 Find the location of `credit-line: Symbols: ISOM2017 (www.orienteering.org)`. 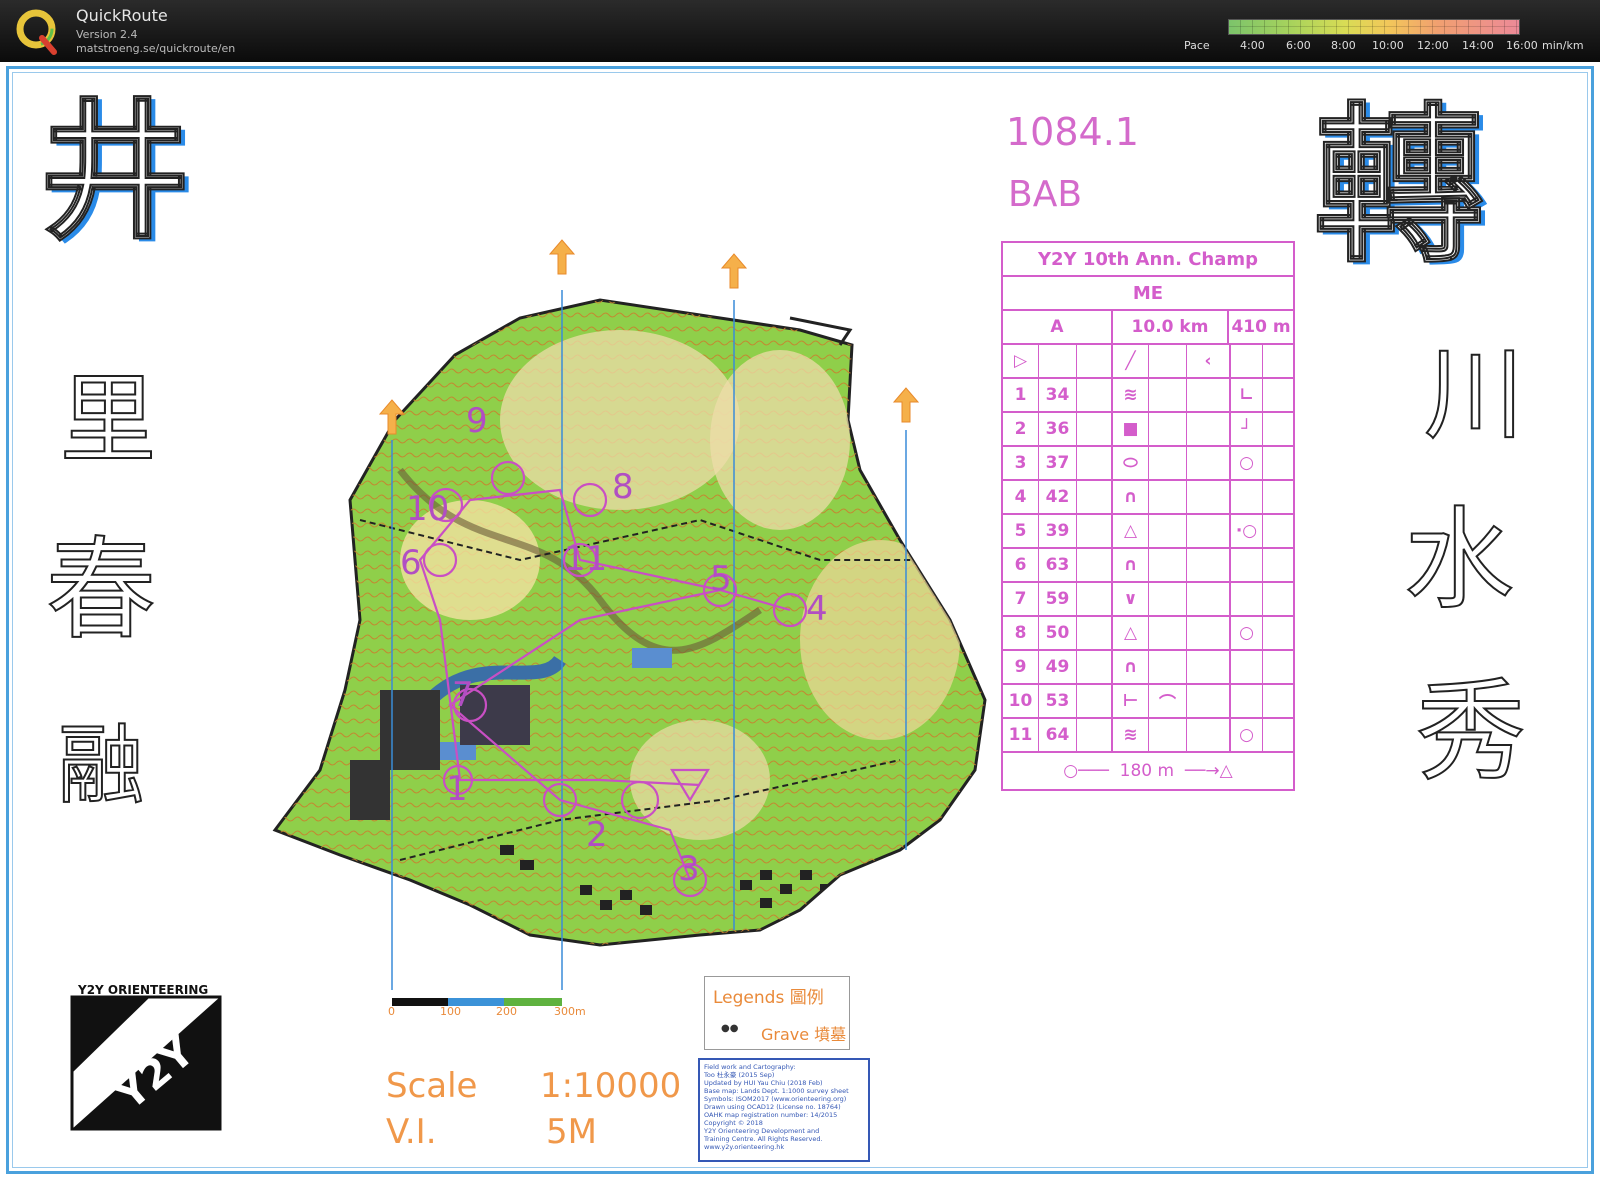

credit-line: Symbols: ISOM2017 (www.orienteering.org) is located at coordinates (775, 1099).